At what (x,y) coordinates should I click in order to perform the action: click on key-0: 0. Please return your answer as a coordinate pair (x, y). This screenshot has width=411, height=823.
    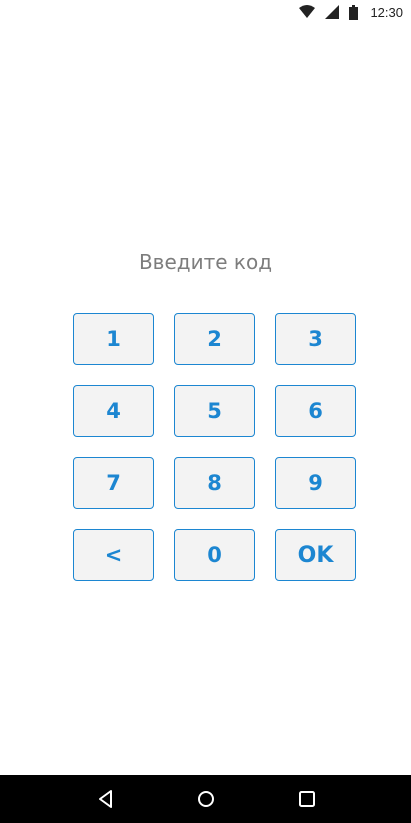
    Looking at the image, I should click on (214, 555).